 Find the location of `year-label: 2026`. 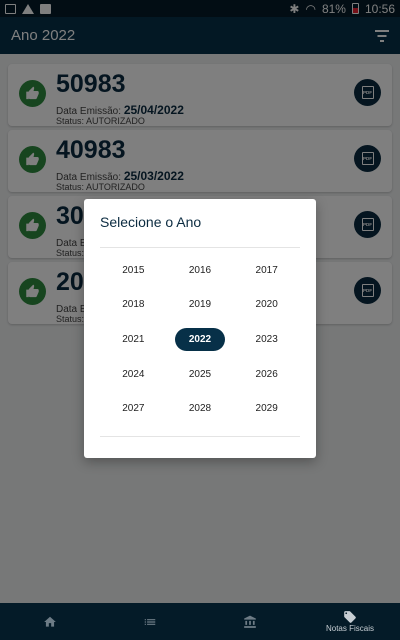

year-label: 2026 is located at coordinates (266, 374).